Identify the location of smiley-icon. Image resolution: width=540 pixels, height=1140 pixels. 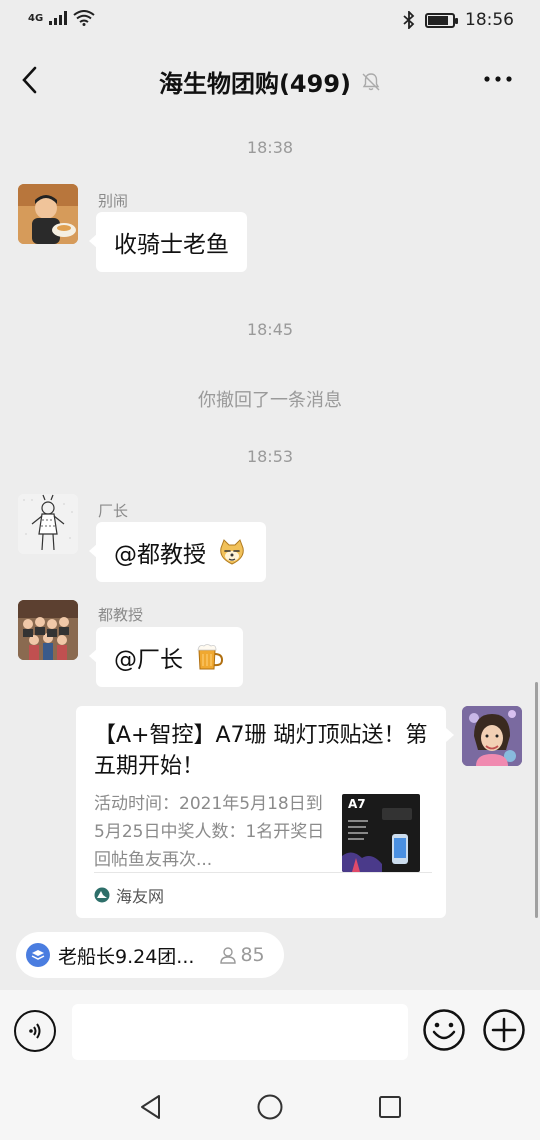
(444, 1030).